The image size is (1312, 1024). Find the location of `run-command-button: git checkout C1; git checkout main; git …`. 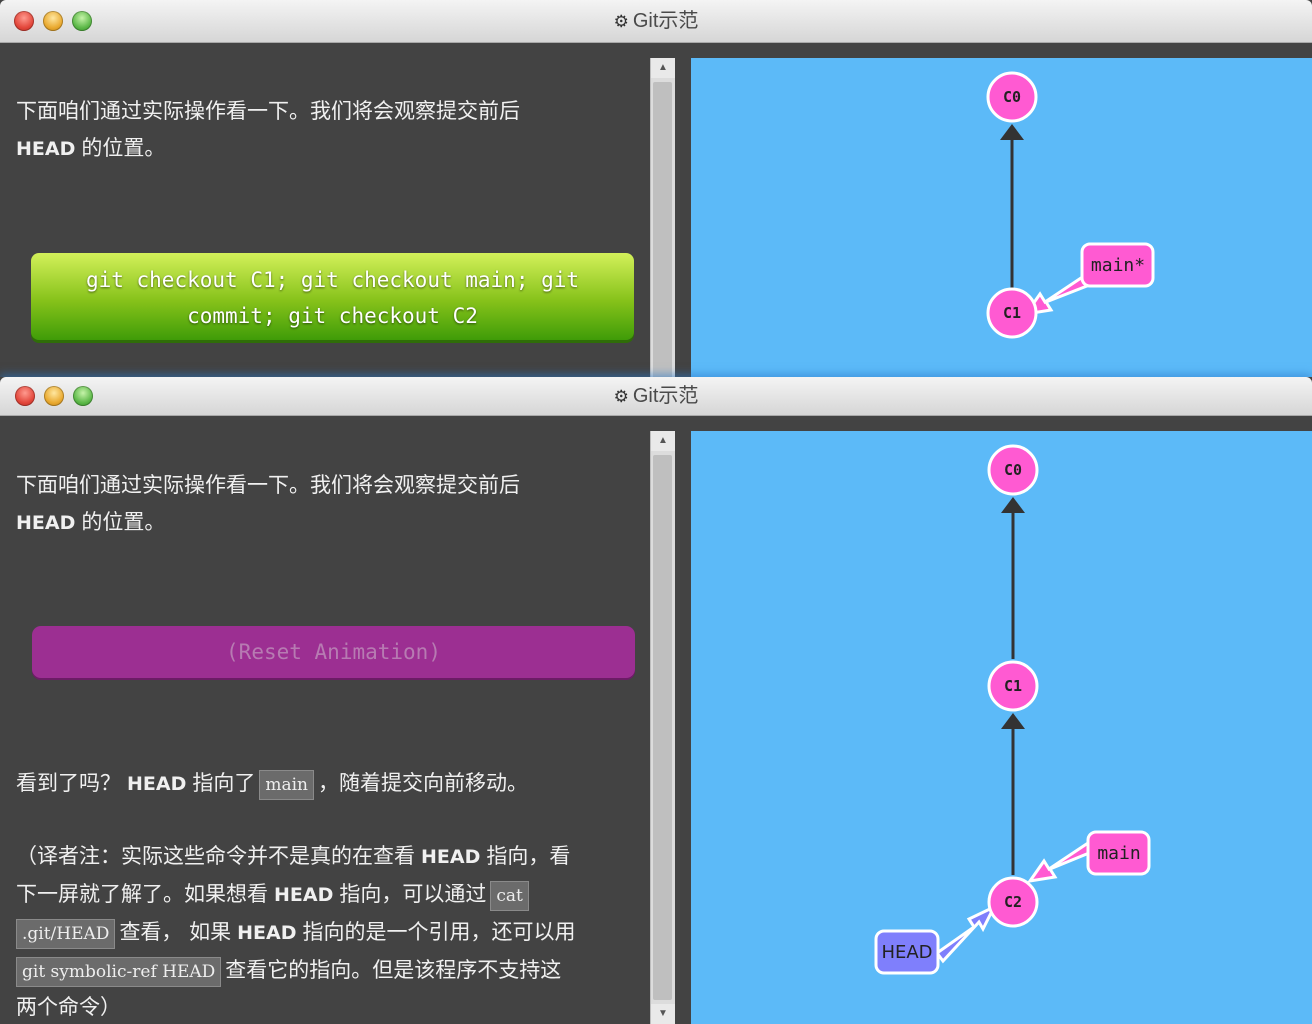

run-command-button: git checkout C1; git checkout main; git … is located at coordinates (332, 296).